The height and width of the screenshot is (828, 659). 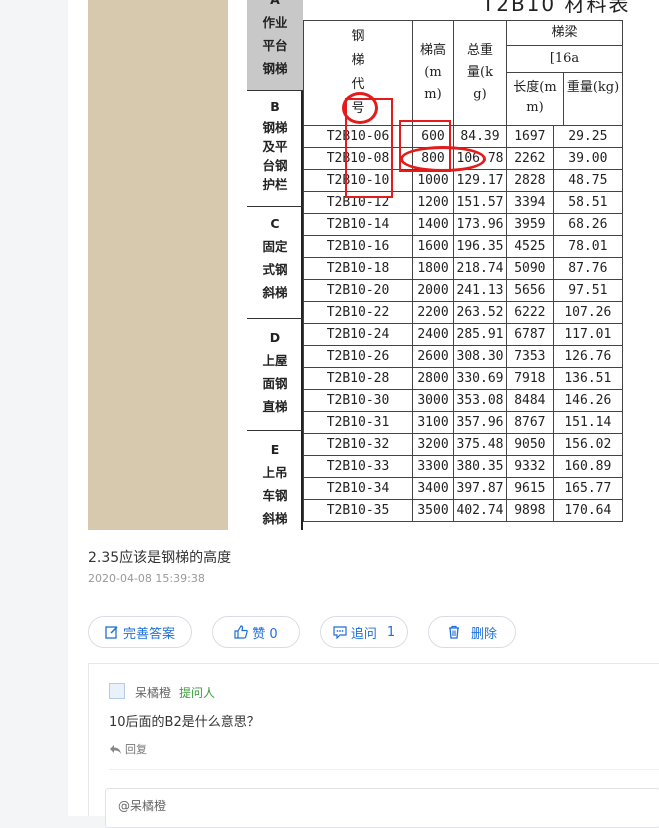 I want to click on table-cell: 136.51, so click(x=588, y=378).